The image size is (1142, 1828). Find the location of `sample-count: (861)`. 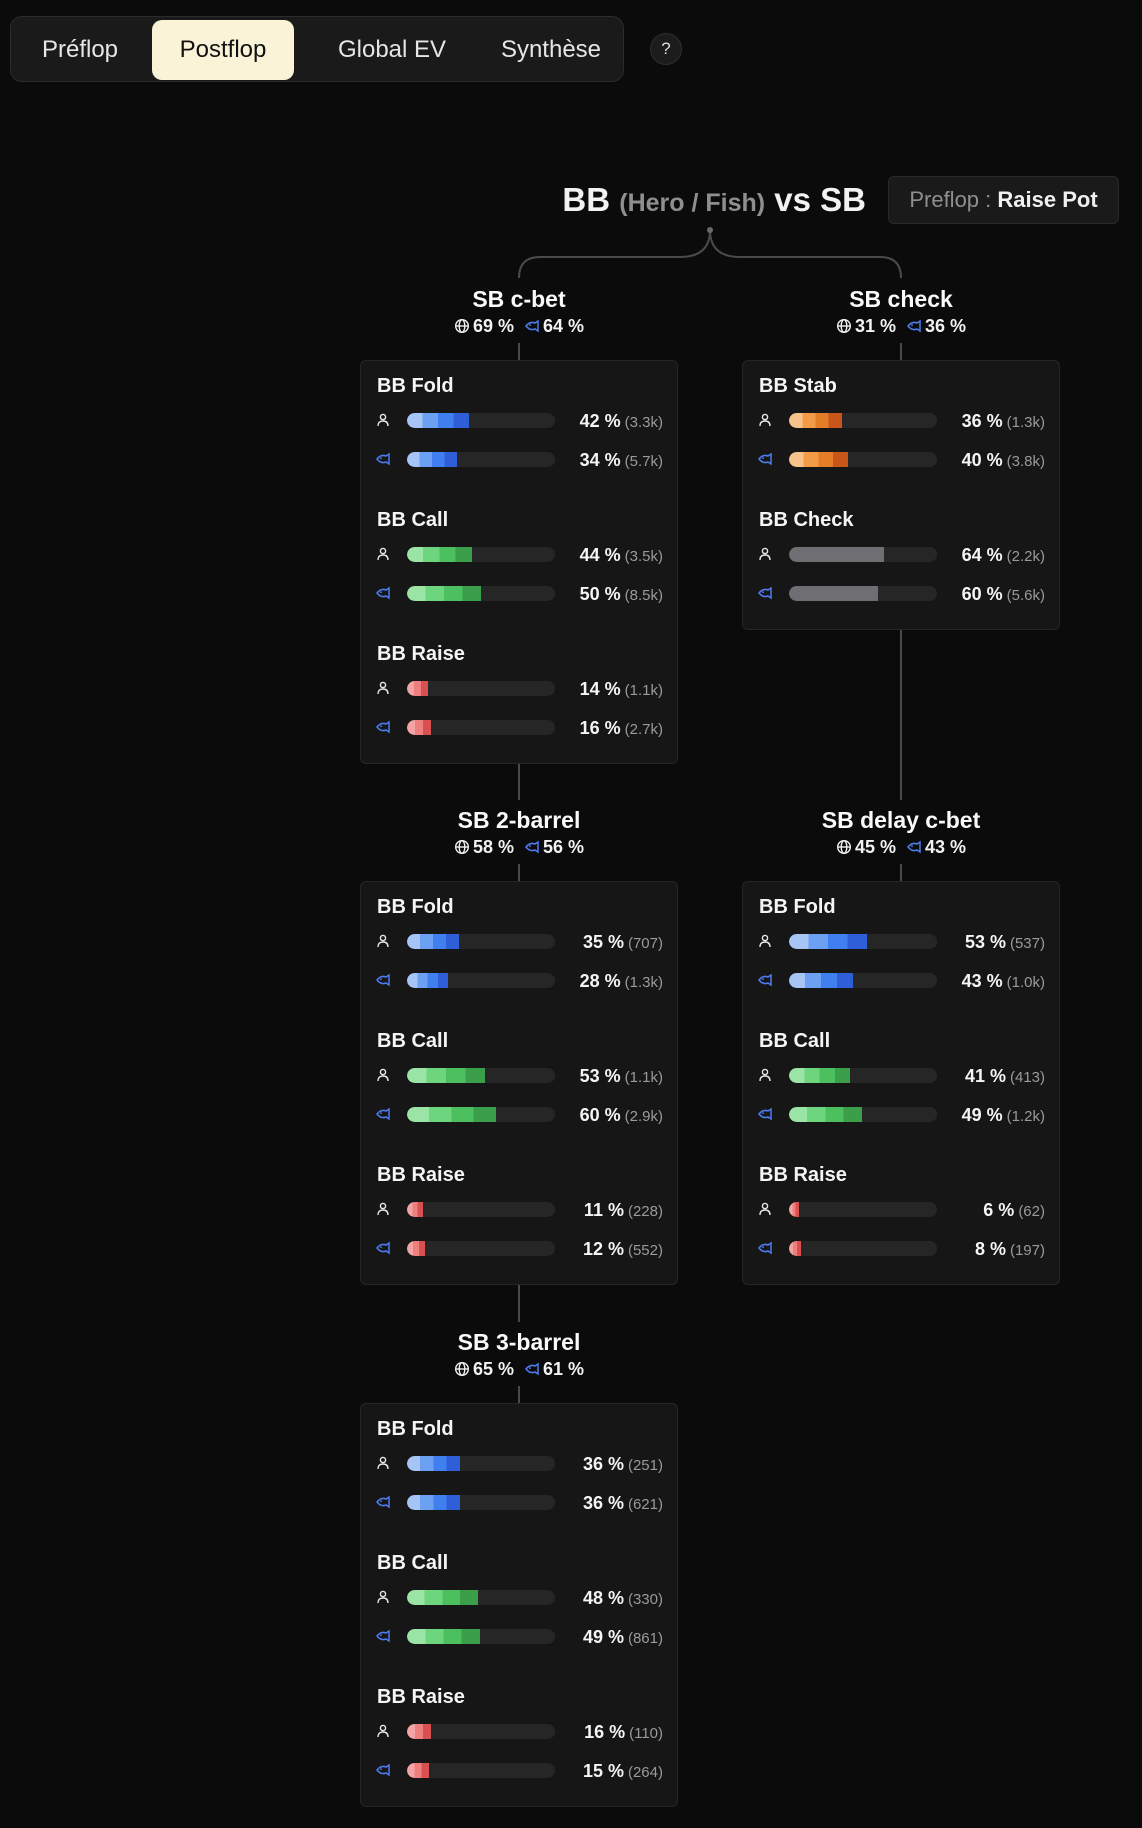

sample-count: (861) is located at coordinates (645, 1638).